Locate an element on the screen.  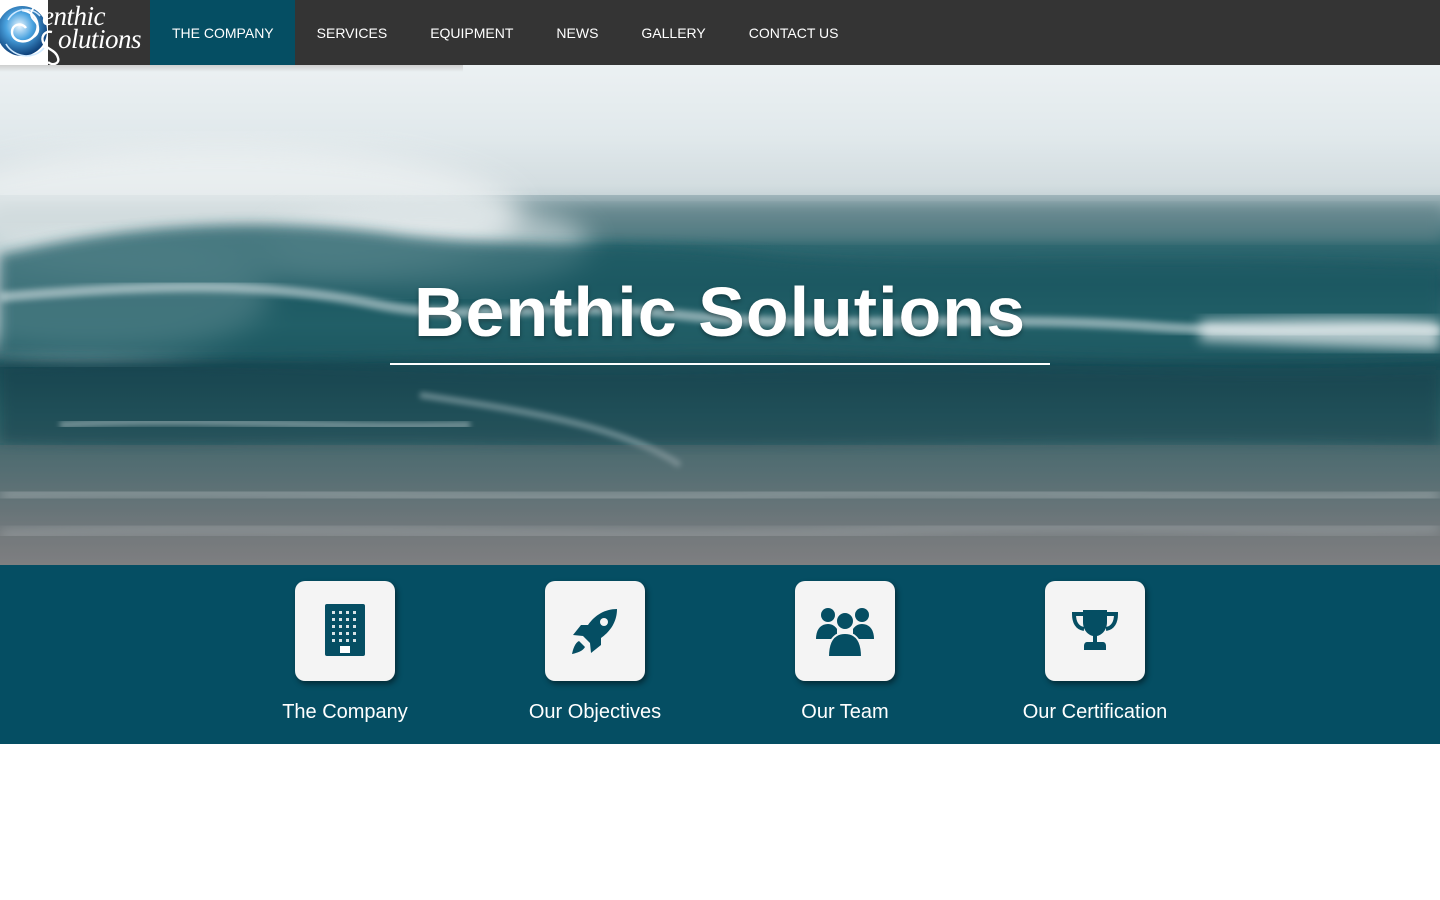
feature-our-objectives: Our Objectives is located at coordinates (595, 656).